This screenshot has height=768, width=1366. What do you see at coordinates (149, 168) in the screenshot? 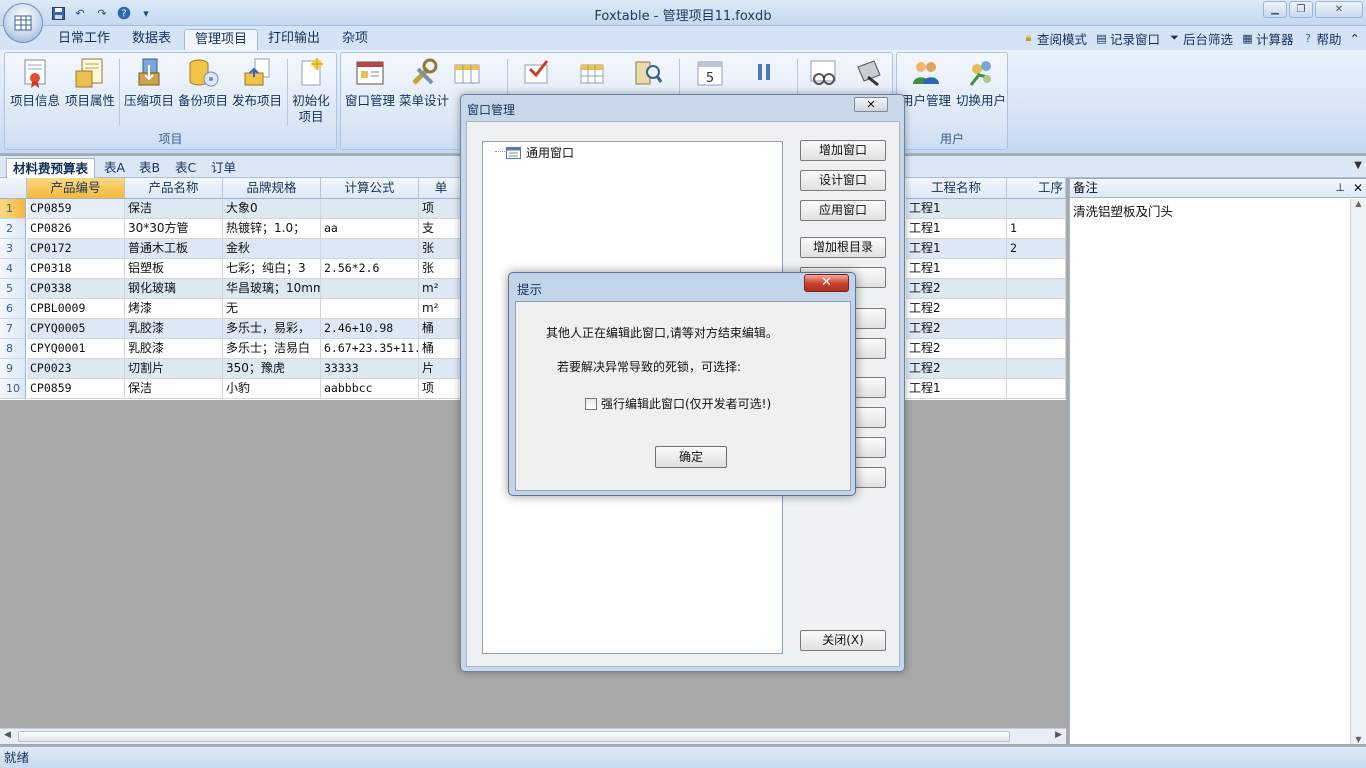
I see `sheet-tab-table-b: 表B` at bounding box center [149, 168].